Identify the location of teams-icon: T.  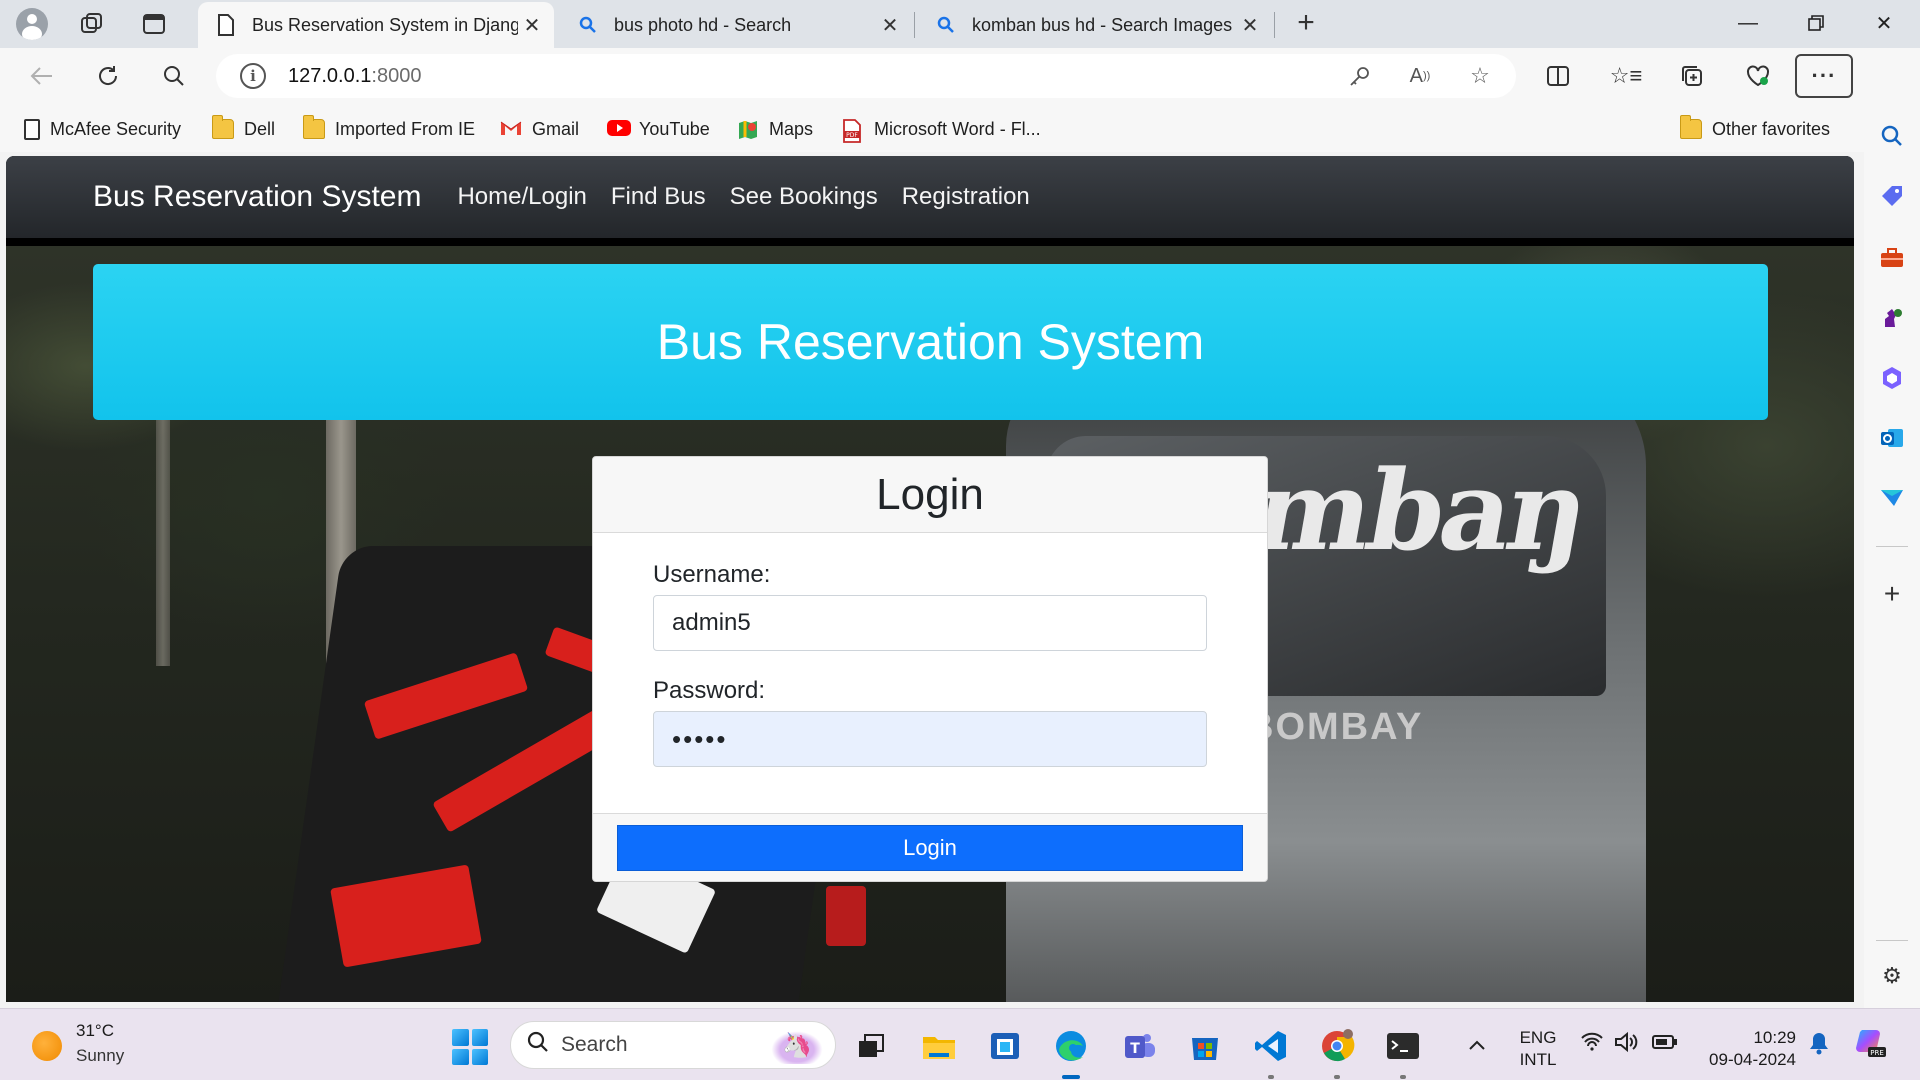
(1139, 1046).